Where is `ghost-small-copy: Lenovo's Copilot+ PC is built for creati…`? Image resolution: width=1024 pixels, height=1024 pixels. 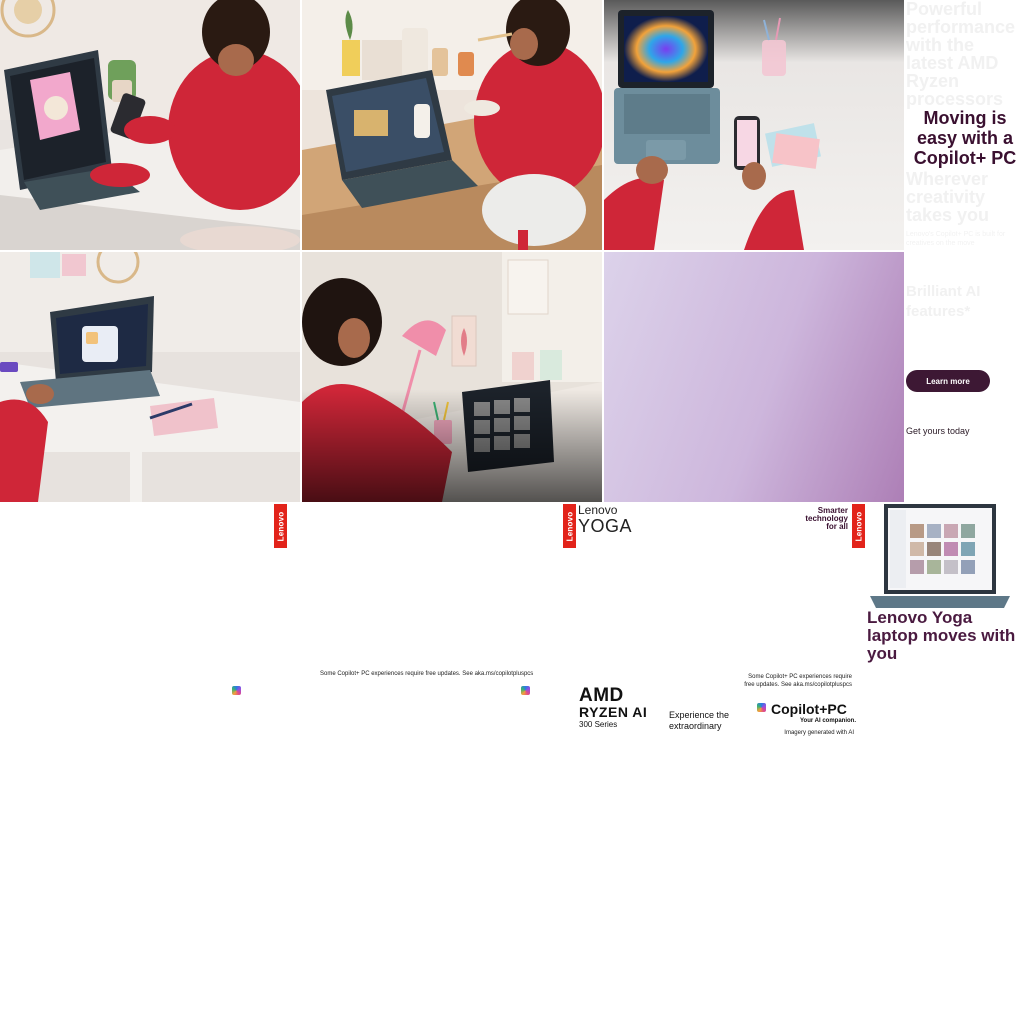
ghost-small-copy: Lenovo's Copilot+ PC is built for creati… is located at coordinates (956, 239).